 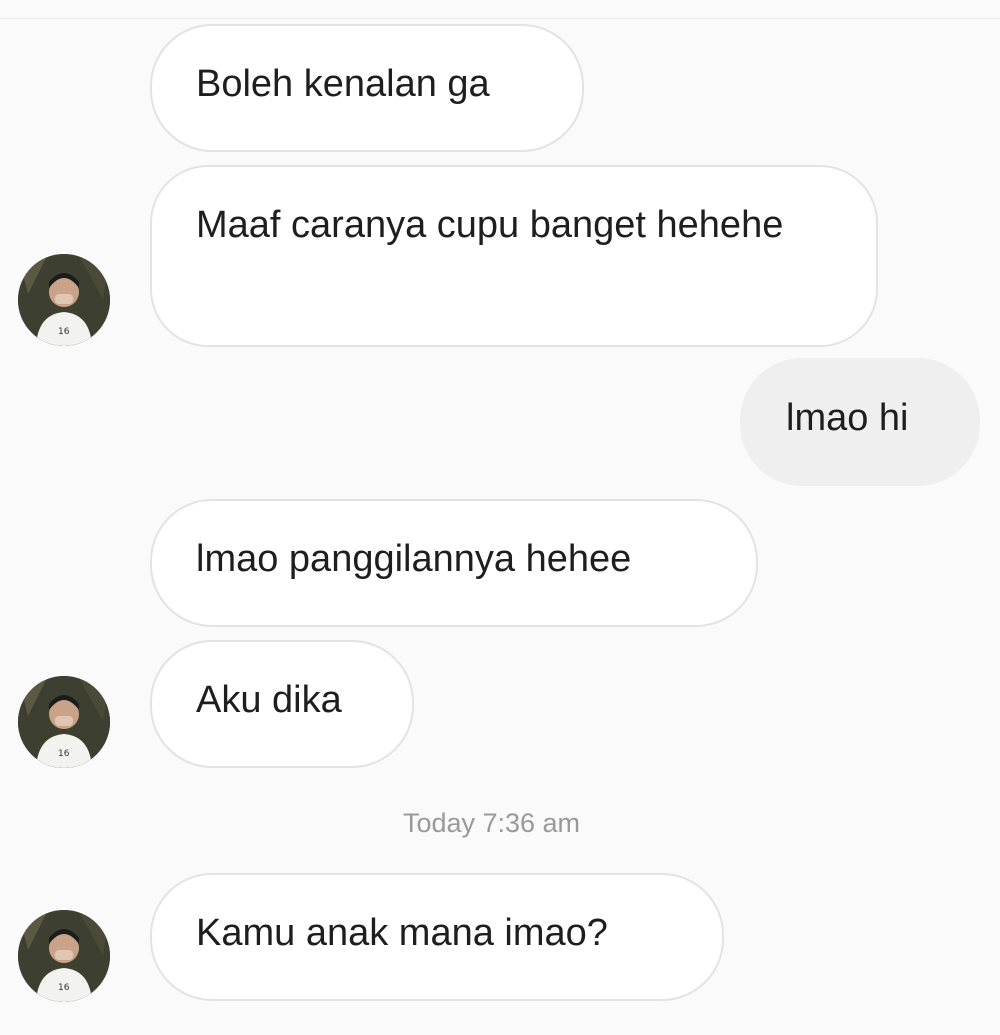 What do you see at coordinates (490, 225) in the screenshot?
I see `message-text: Maaf caranya cupu banget hehehe` at bounding box center [490, 225].